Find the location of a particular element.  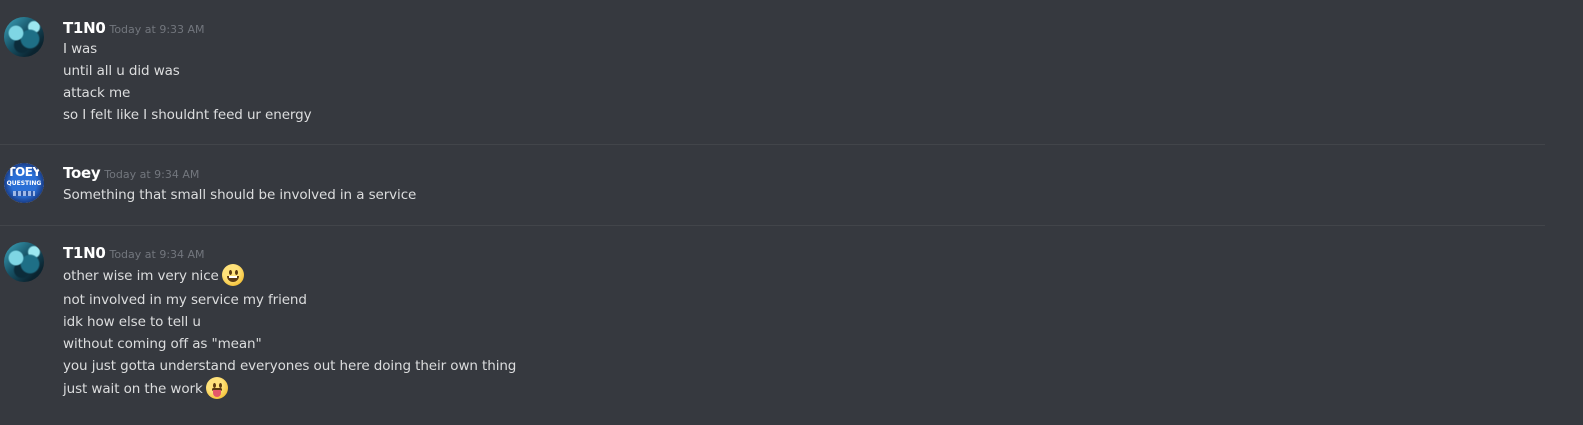

message-header: T1N0 Today at 9:33 AM is located at coordinates (134, 27).